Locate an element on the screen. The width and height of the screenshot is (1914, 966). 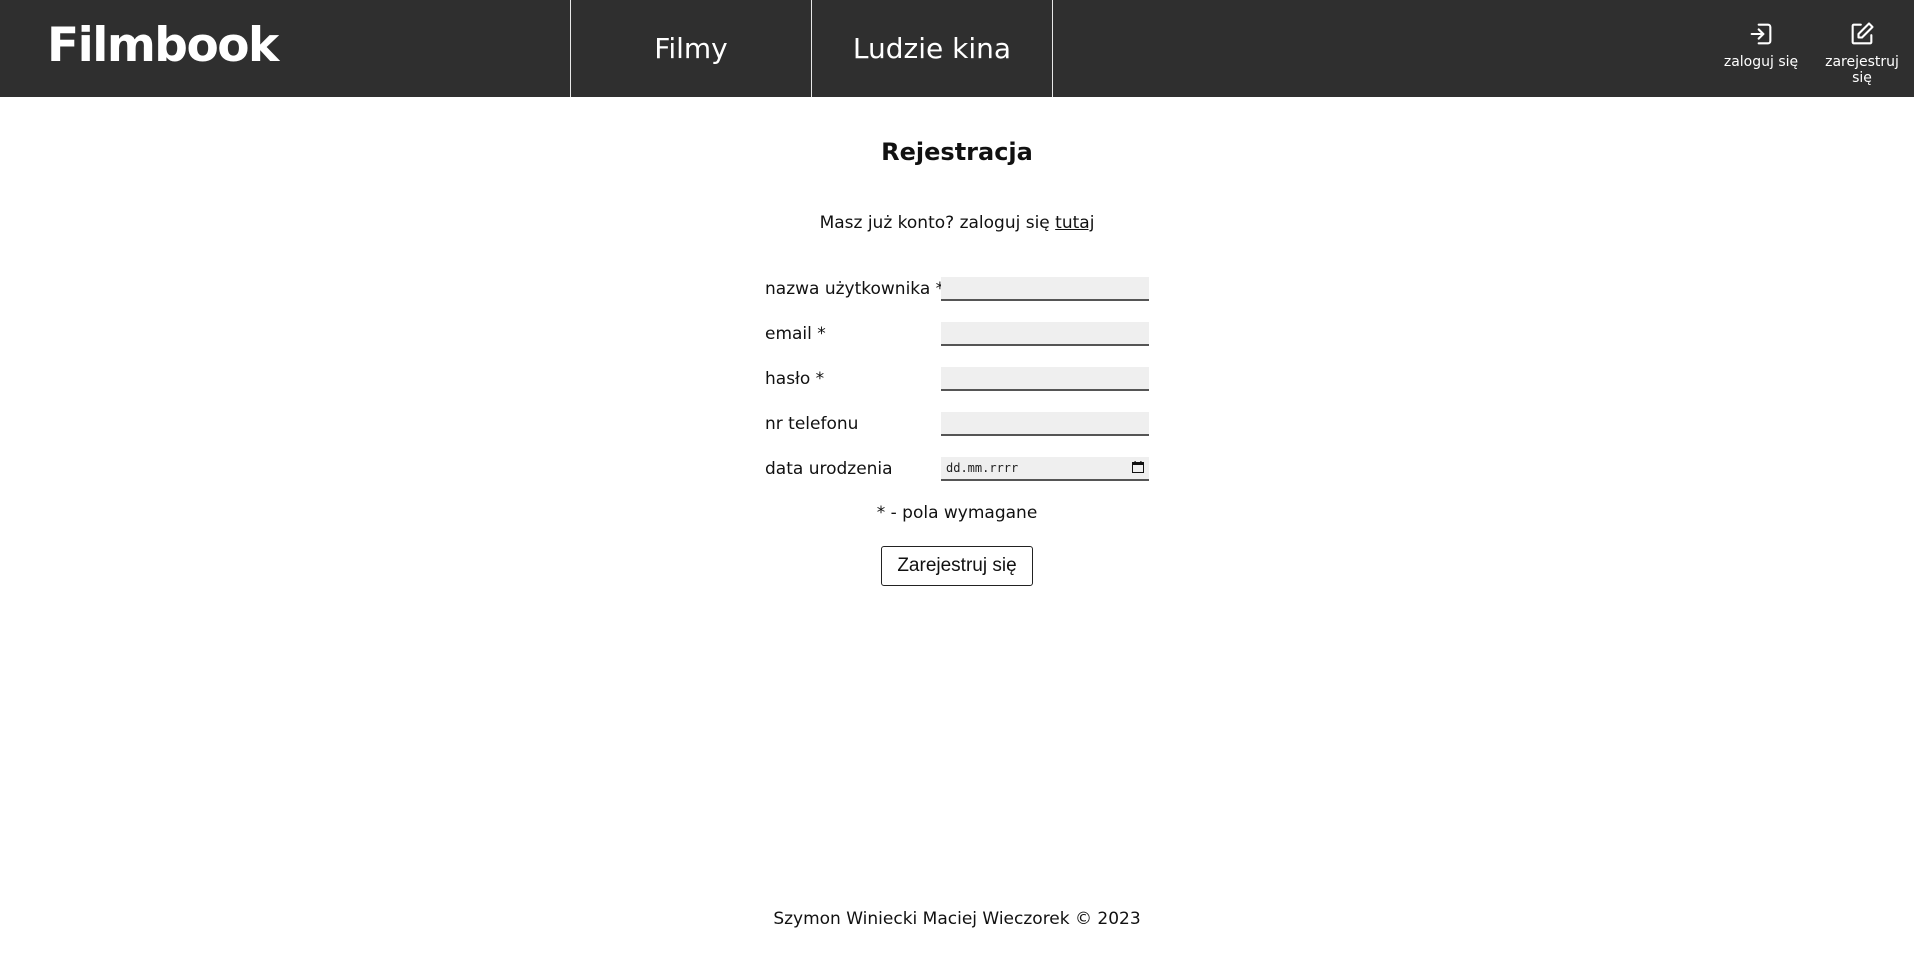
email-label: email * is located at coordinates (795, 334).